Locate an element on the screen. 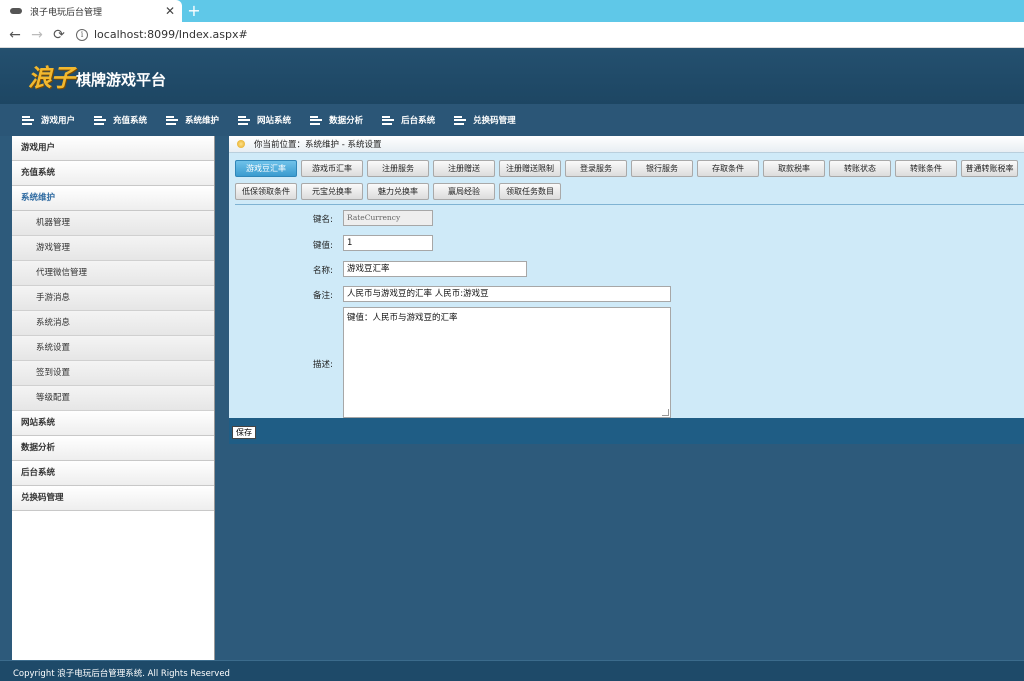 This screenshot has height=681, width=1024. setting-button: 存取条件 is located at coordinates (728, 168).